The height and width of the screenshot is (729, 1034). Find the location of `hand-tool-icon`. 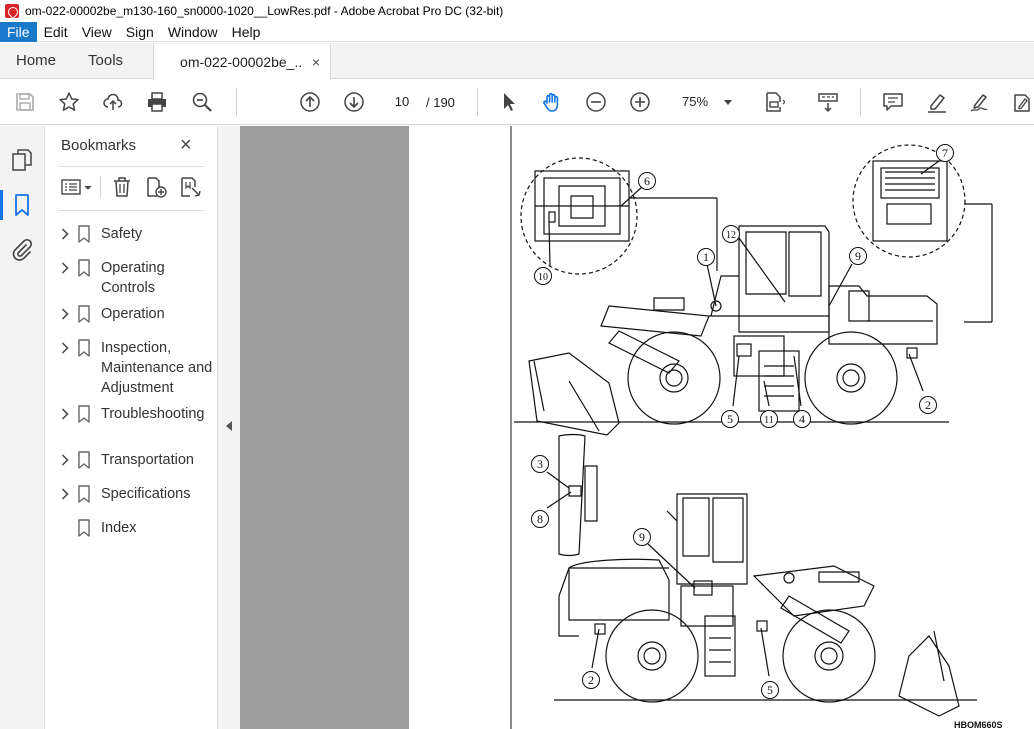

hand-tool-icon is located at coordinates (552, 102).